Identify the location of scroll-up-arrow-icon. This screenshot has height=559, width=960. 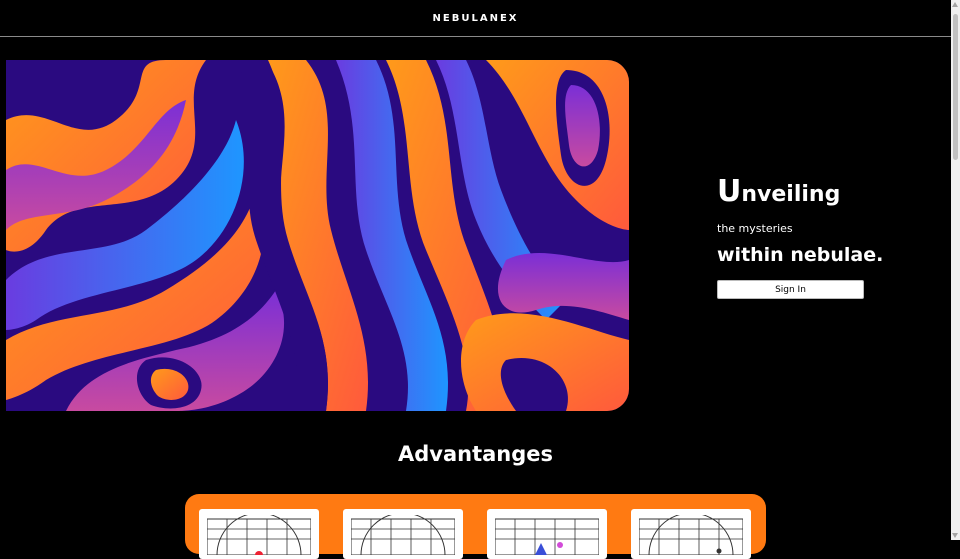
(955, 4).